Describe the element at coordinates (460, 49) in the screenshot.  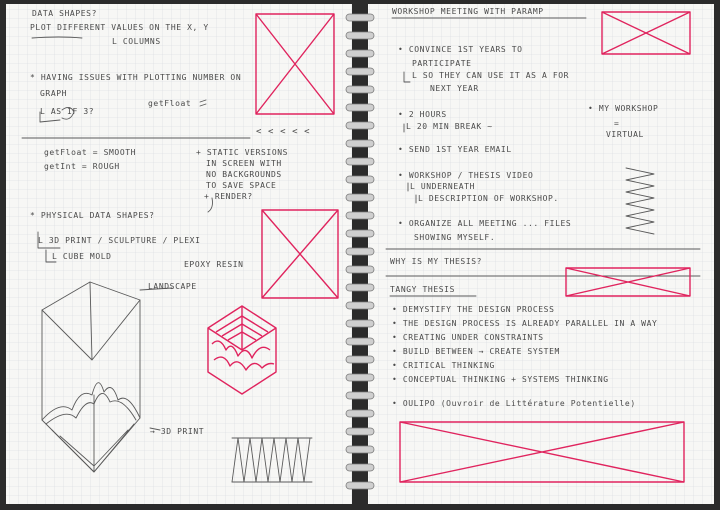
I see `note-line: • CONVINCE 1ST YEARS TO` at that location.